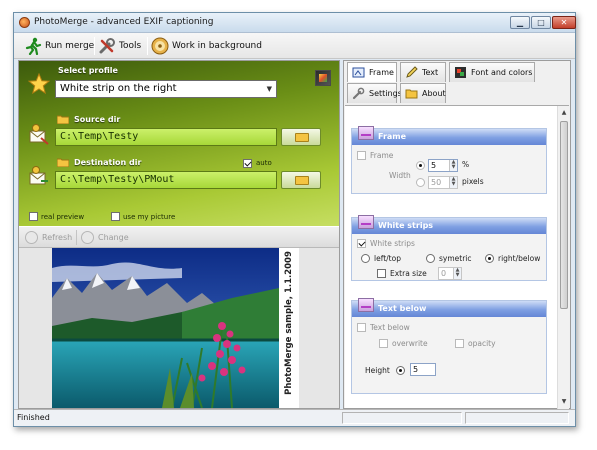  I want to click on extra-size-value: 0, so click(444, 273).